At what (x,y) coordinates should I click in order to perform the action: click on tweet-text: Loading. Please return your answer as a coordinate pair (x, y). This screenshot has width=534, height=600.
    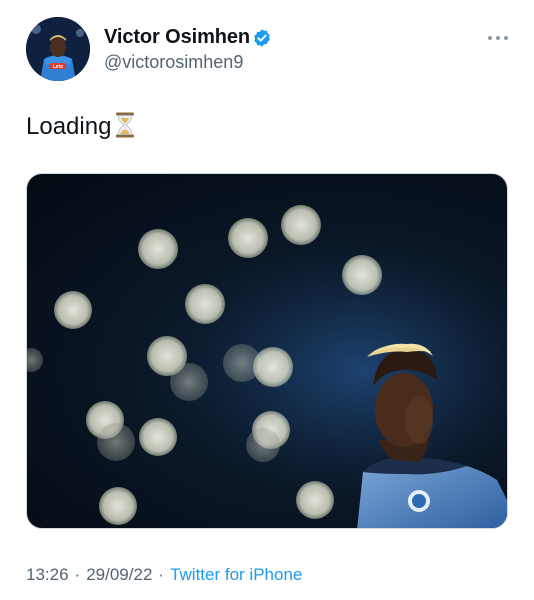
    Looking at the image, I should click on (80, 126).